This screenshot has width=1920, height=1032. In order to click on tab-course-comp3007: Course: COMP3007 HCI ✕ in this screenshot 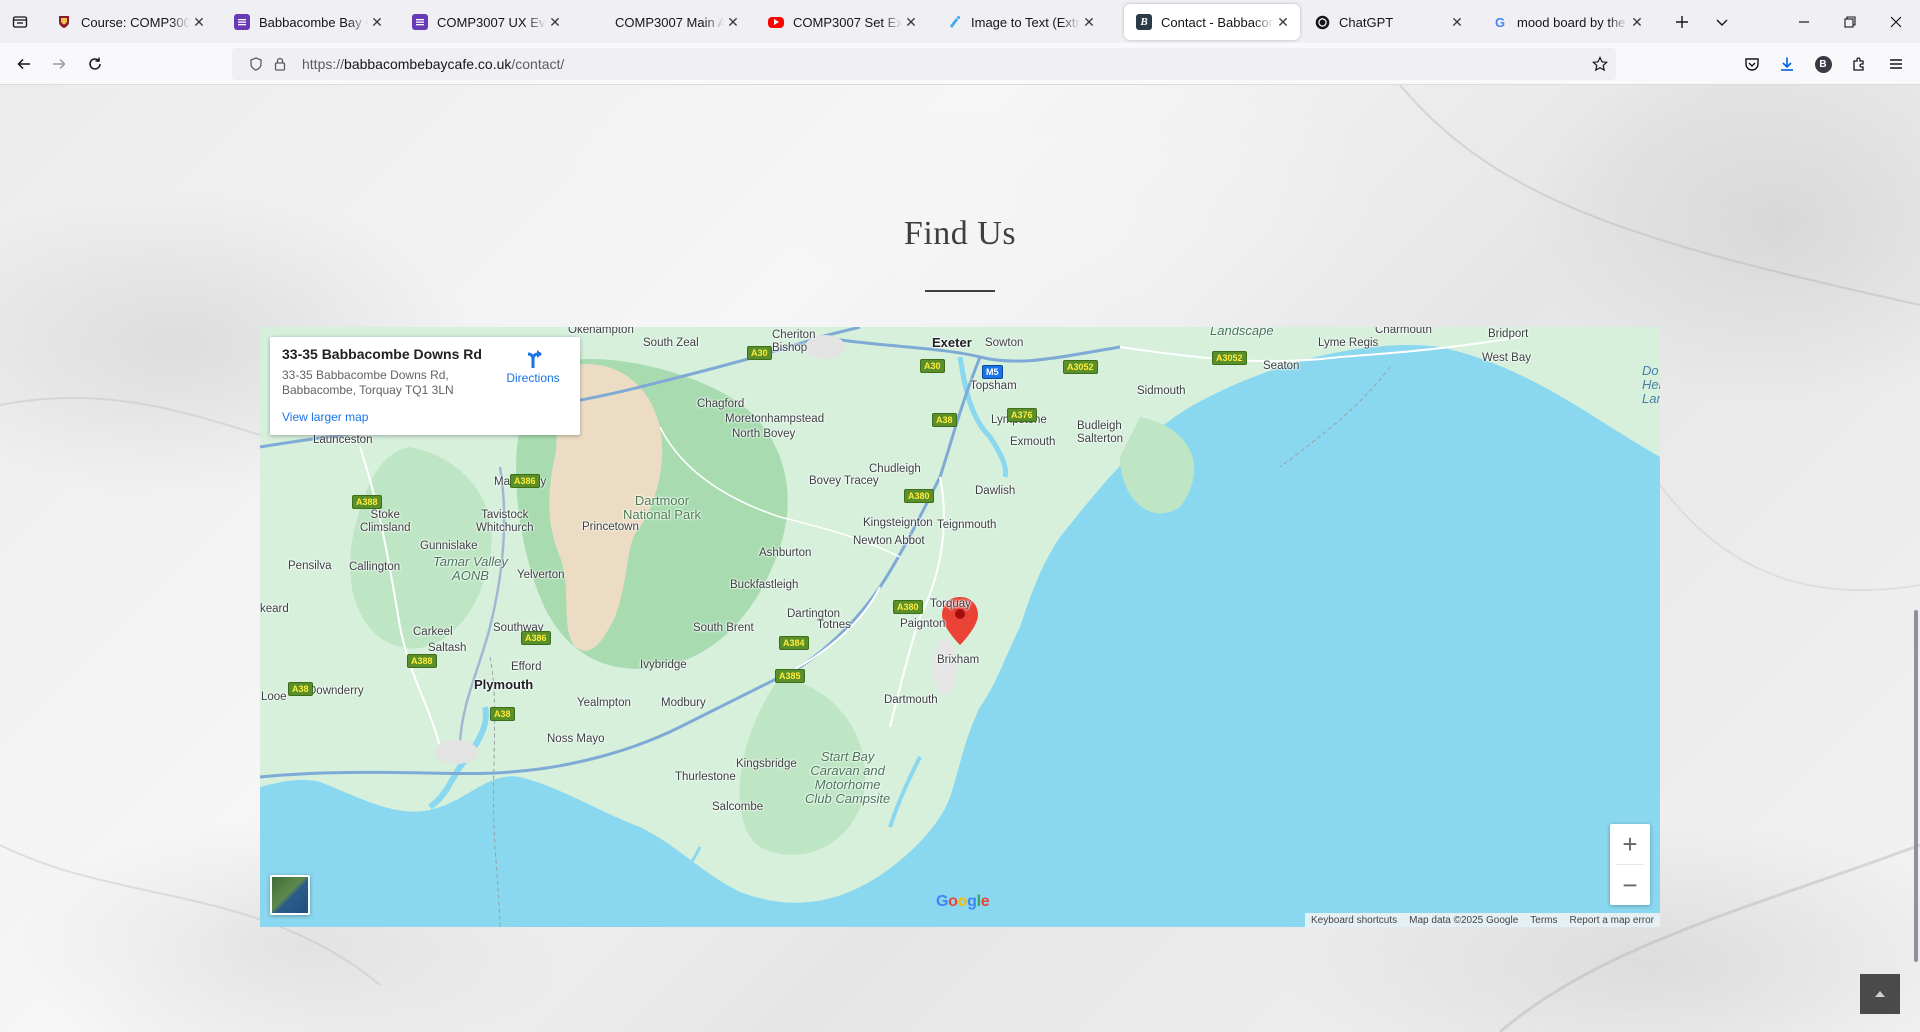, I will do `click(130, 22)`.